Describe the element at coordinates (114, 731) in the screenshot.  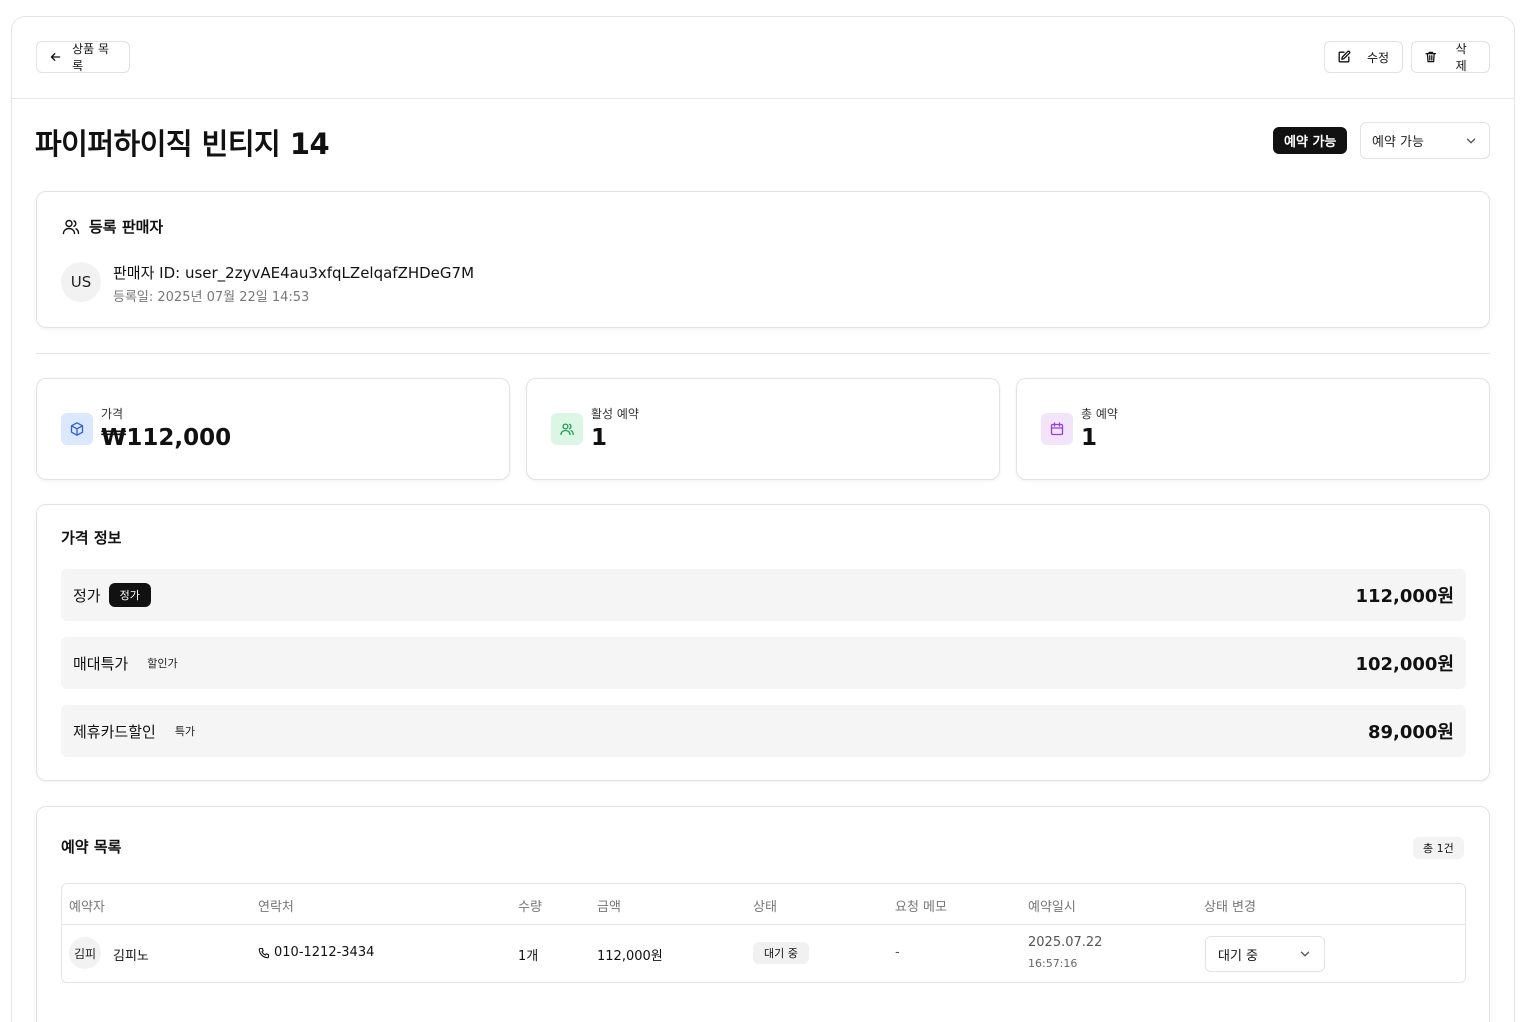
I see `price-label: 제휴카드할인` at that location.